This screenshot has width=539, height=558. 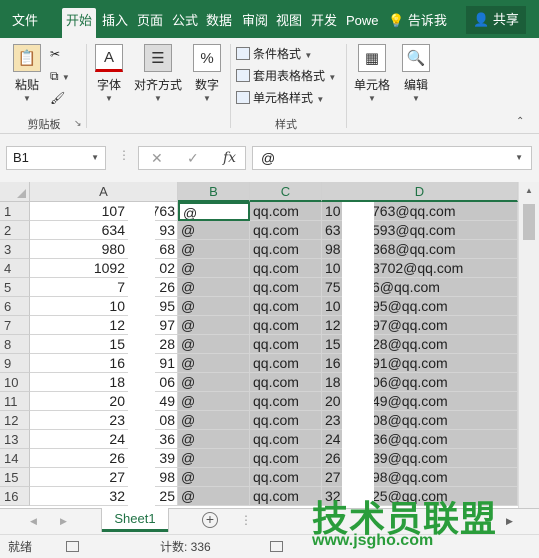 I want to click on cell-a: 10 95, so click(x=104, y=306).